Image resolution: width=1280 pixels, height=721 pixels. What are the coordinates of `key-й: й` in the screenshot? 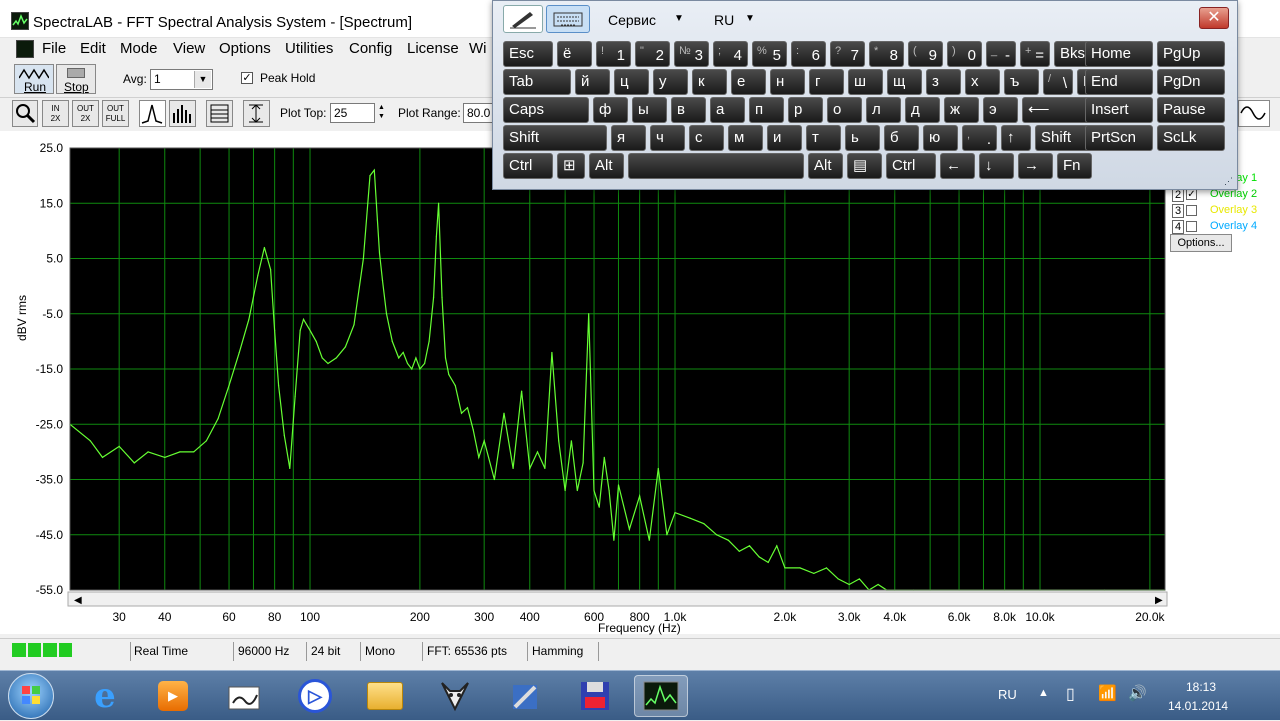 It's located at (592, 82).